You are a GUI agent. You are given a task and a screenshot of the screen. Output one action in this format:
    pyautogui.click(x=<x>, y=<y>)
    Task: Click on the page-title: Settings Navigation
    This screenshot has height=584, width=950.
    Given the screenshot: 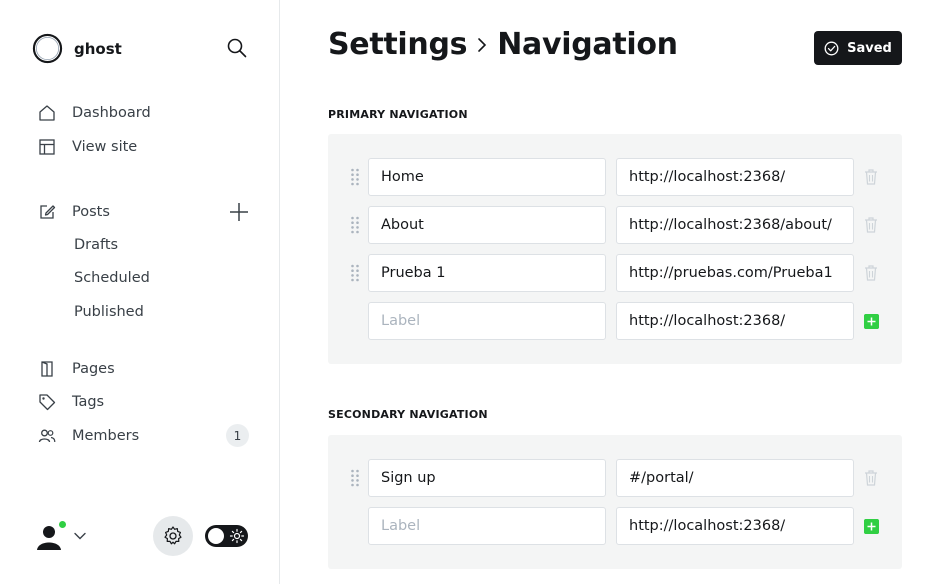 What is the action you would take?
    pyautogui.click(x=503, y=44)
    